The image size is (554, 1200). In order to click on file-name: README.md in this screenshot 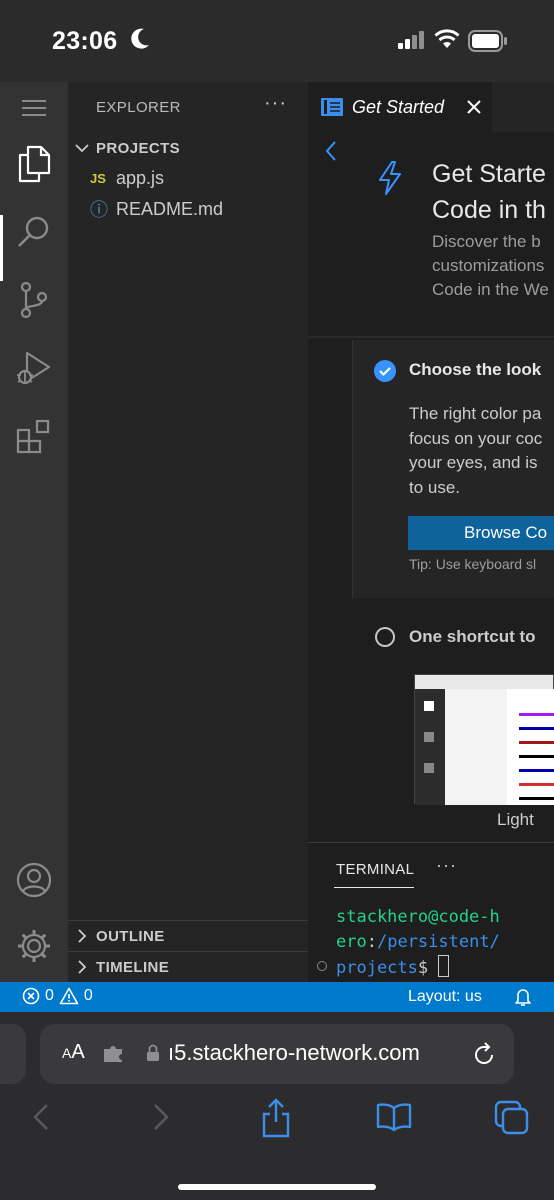, I will do `click(170, 208)`.